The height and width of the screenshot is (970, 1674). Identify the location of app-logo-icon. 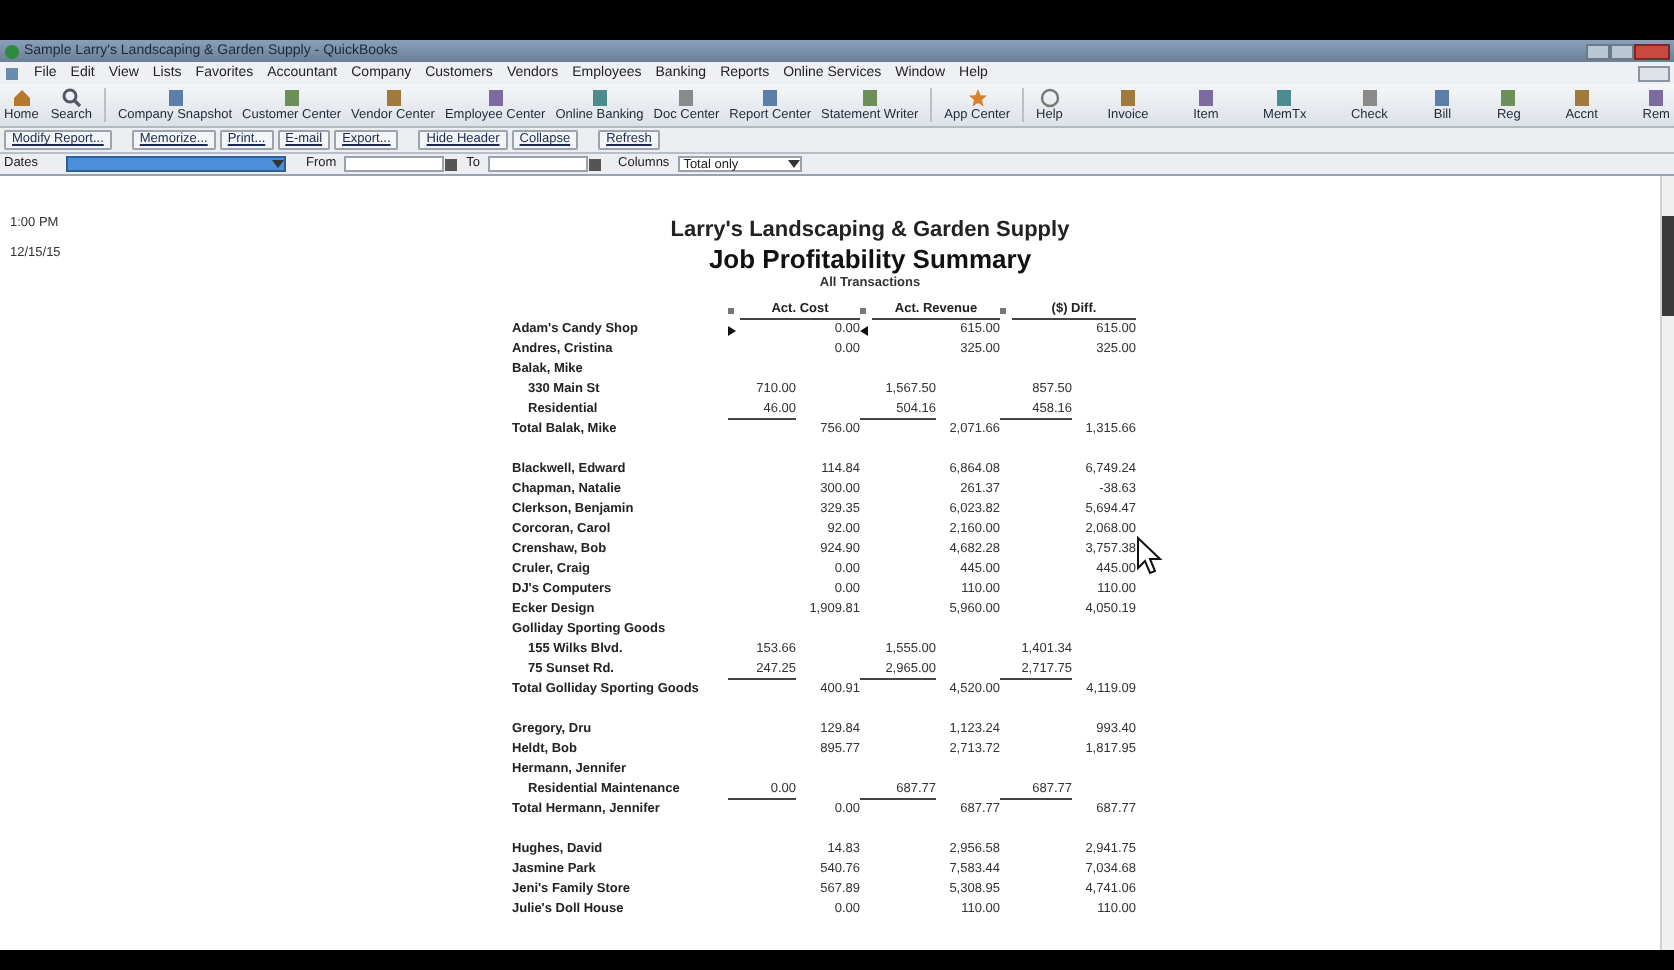
(12, 51).